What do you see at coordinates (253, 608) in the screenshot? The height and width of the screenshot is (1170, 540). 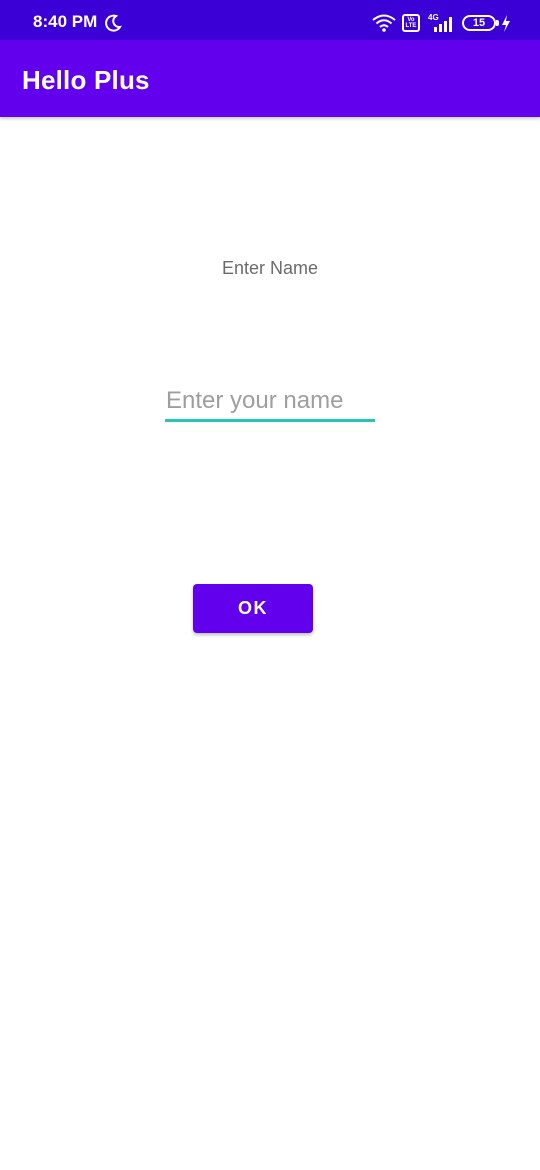 I see `ok-button: OK` at bounding box center [253, 608].